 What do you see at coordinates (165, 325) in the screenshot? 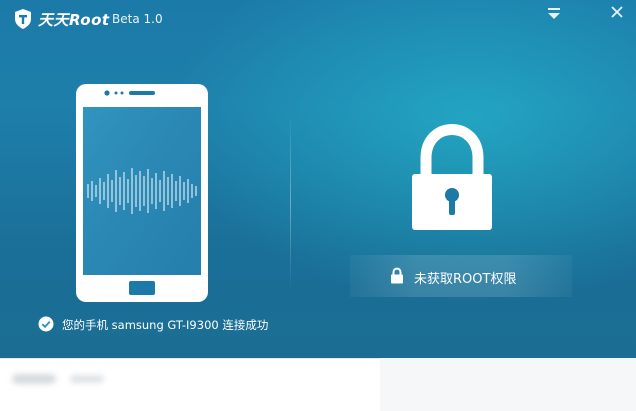
I see `connection-text: 您的手机 samsung GT-I9300 连接成功` at bounding box center [165, 325].